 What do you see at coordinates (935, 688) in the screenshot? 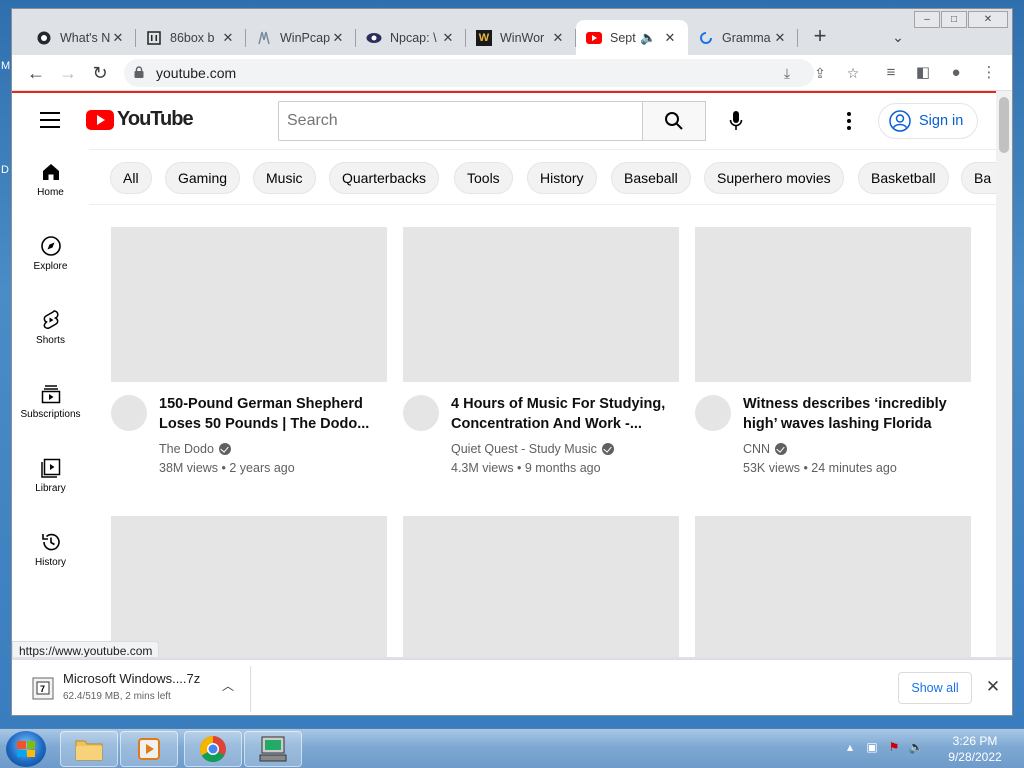
I see `show-all-button: Show all` at bounding box center [935, 688].